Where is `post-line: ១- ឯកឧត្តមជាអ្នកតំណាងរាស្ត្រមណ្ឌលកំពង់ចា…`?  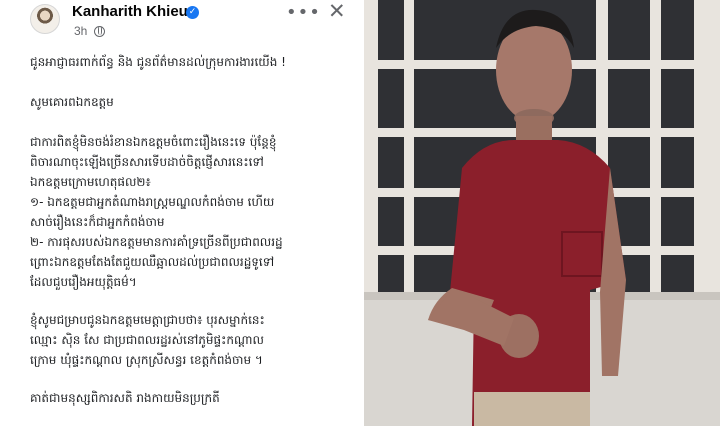 post-line: ១- ឯកឧត្តមជាអ្នកតំណាងរាស្ត្រមណ្ឌលកំពង់ចា… is located at coordinates (152, 202).